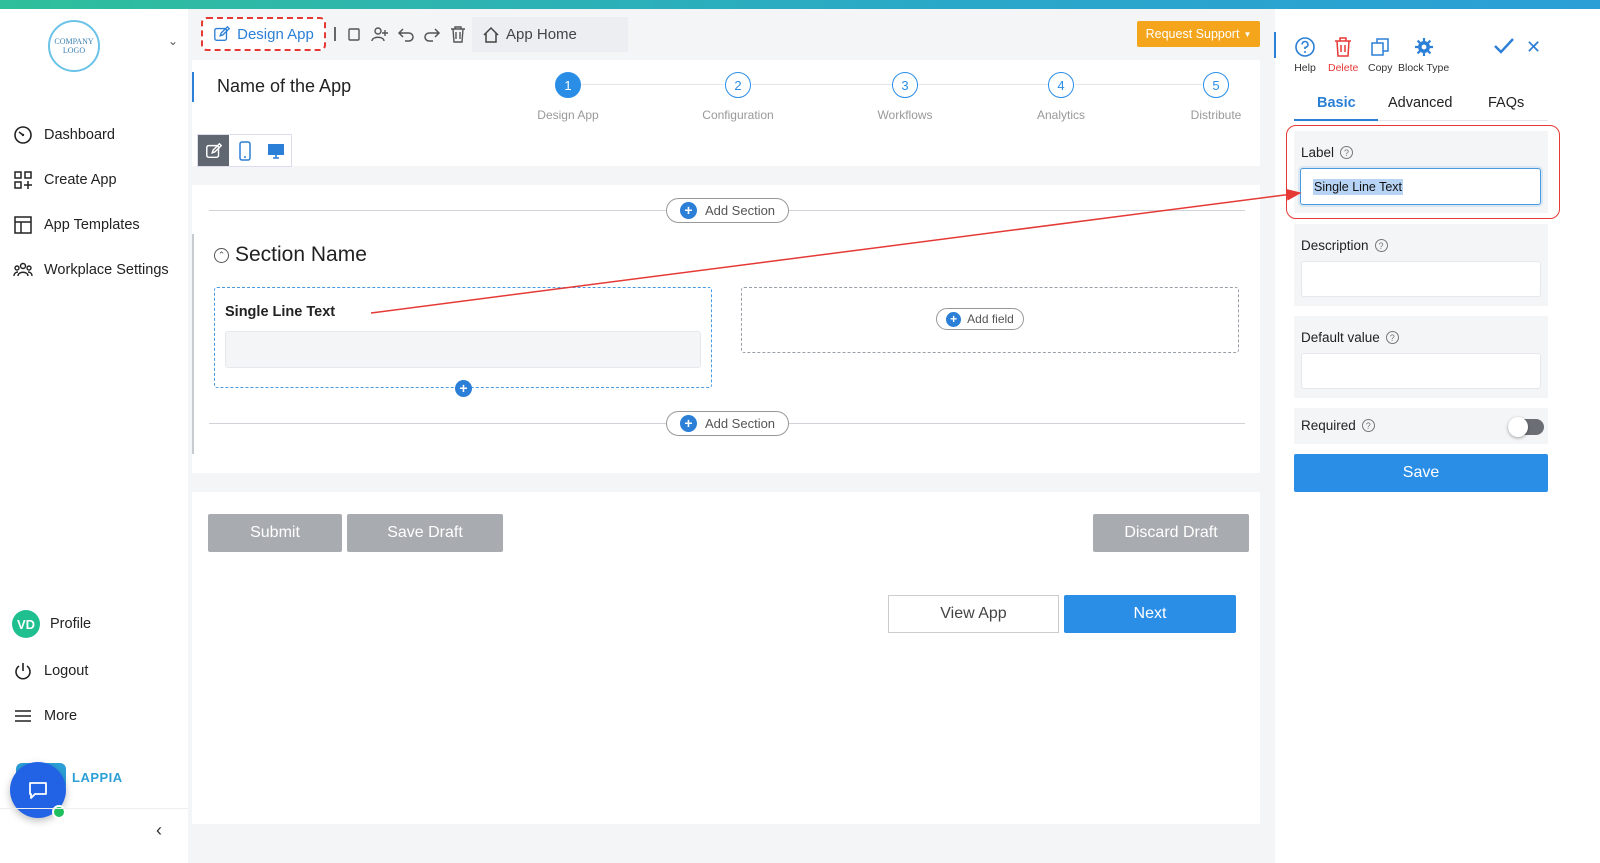 Image resolution: width=1600 pixels, height=863 pixels. I want to click on add-field-below-icon: +, so click(463, 388).